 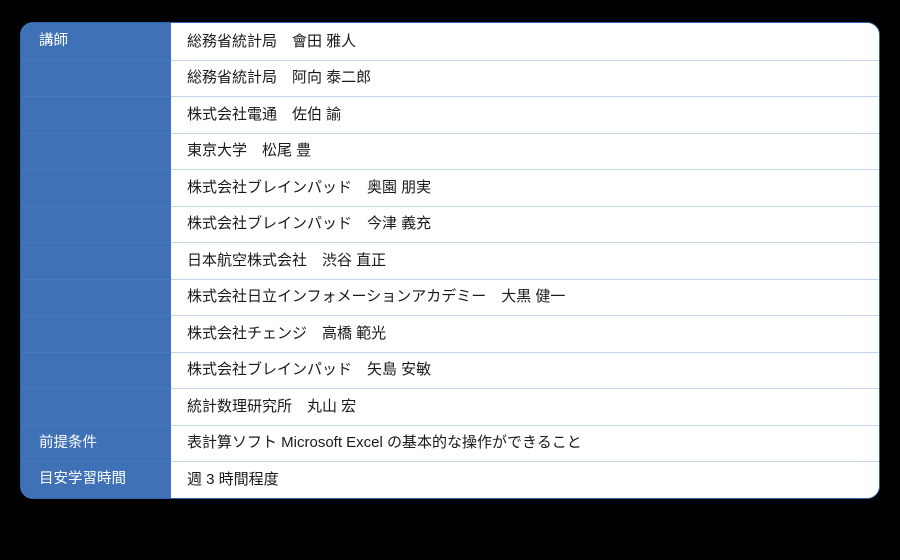 I want to click on row-value-text: 統計数理研究所 丸山 宏, so click(x=272, y=406).